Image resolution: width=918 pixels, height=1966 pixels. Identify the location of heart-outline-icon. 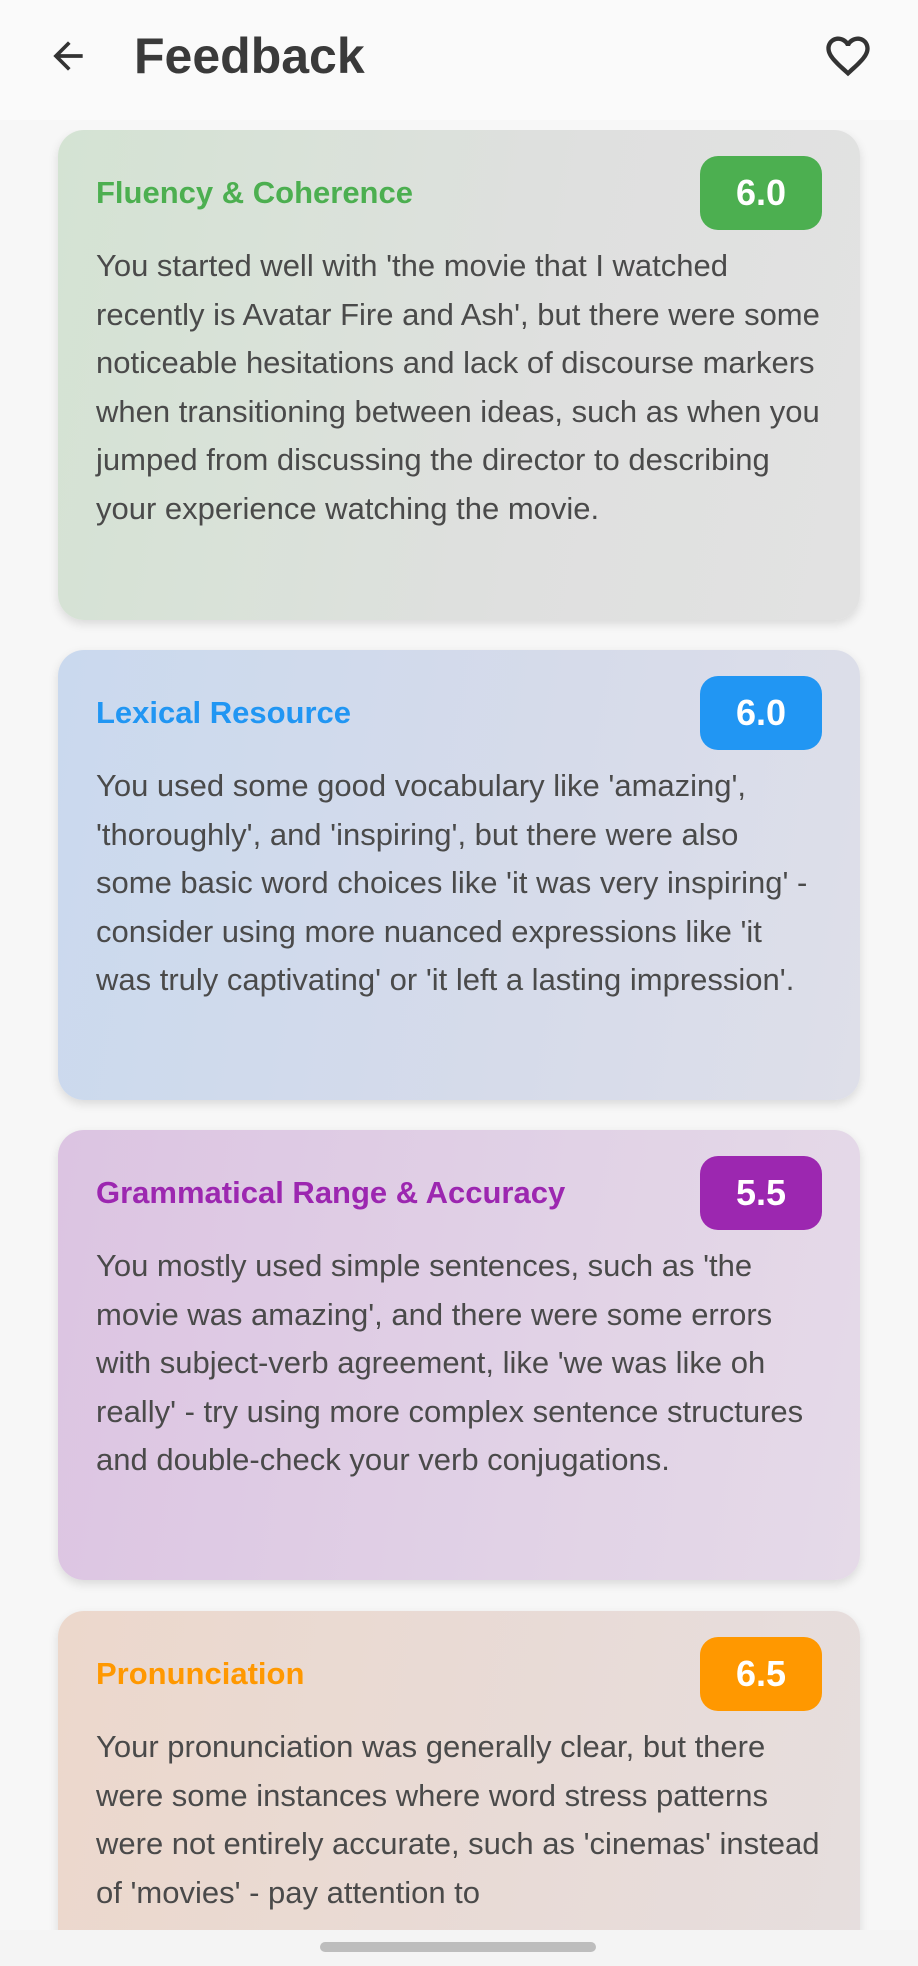
(848, 56).